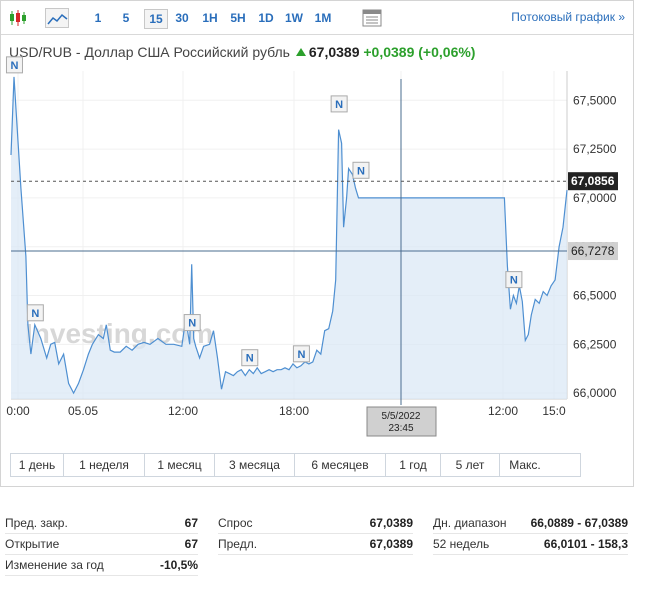 The height and width of the screenshot is (591, 645). I want to click on period-button: 1 месяц, so click(180, 465).